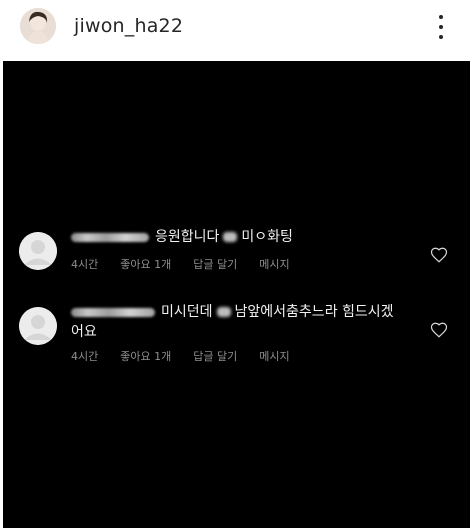 The height and width of the screenshot is (528, 473). I want to click on comment-text-part: 미시던데, so click(187, 312).